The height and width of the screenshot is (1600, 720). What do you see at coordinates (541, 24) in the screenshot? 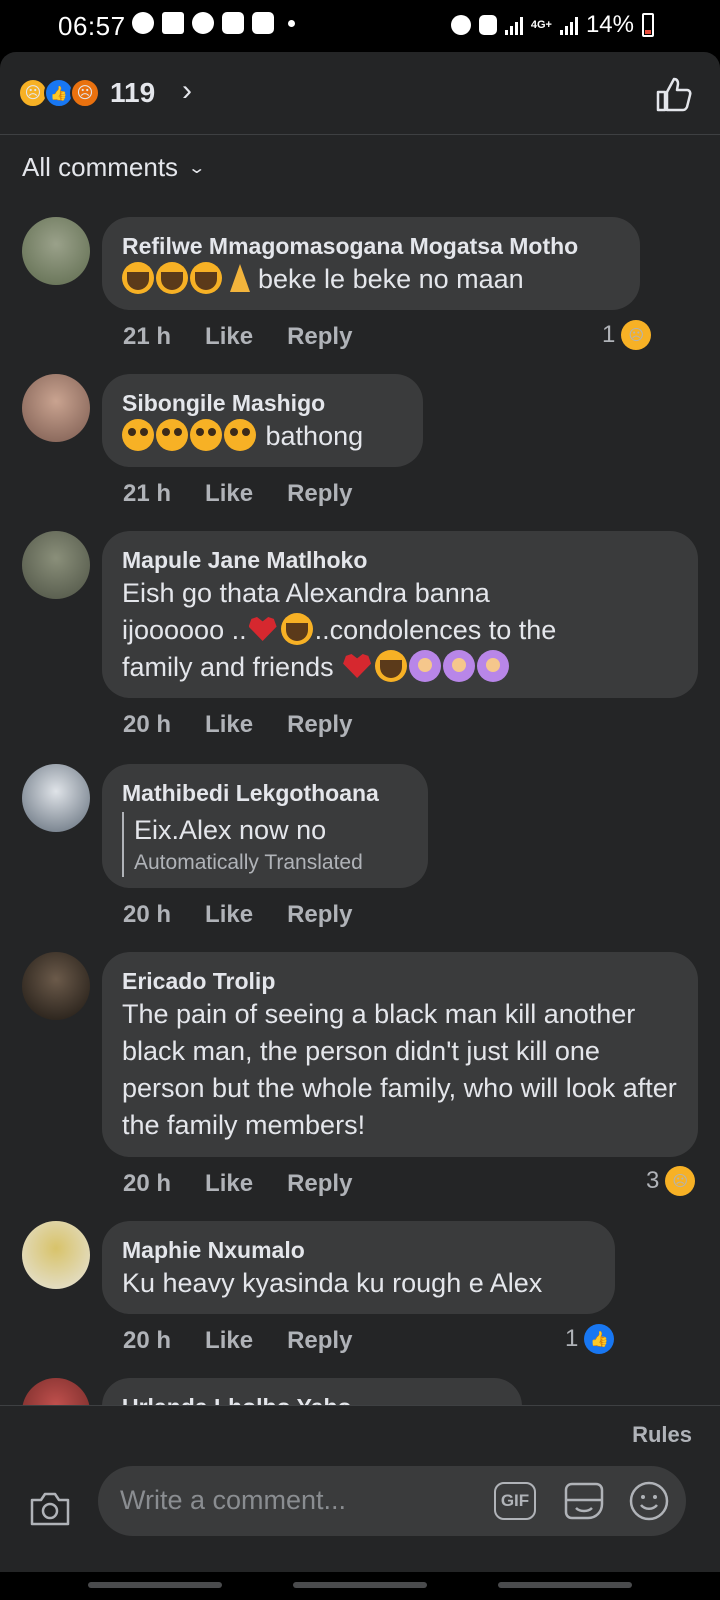
I see `network-type: 4G+` at bounding box center [541, 24].